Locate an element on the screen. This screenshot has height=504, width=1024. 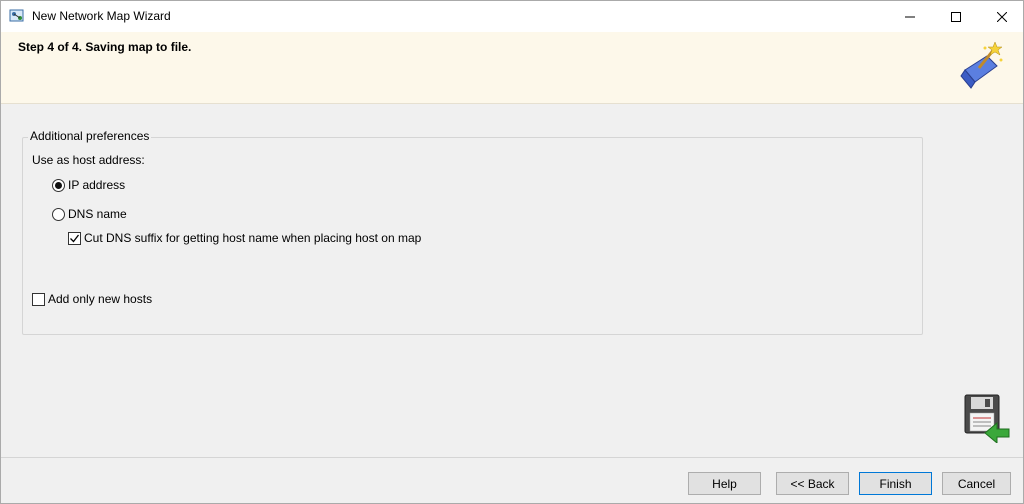
close-button is located at coordinates (1001, 16).